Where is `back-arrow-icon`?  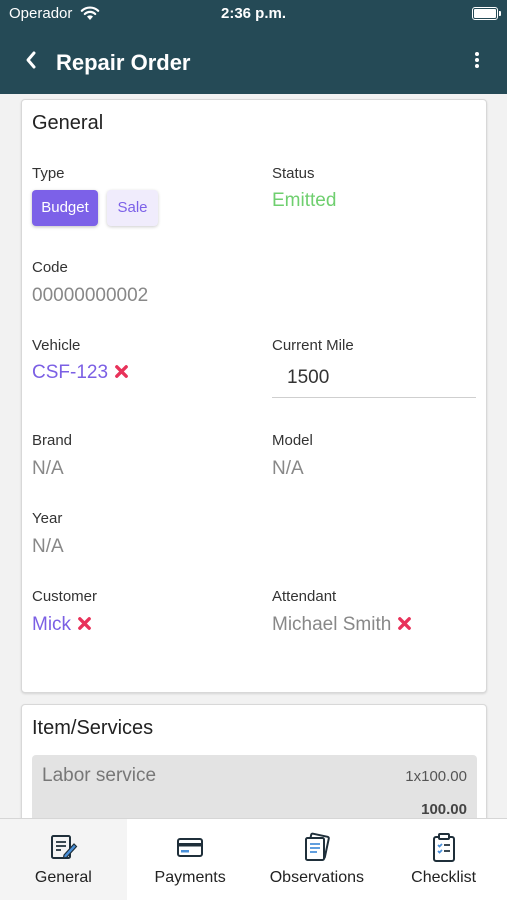 back-arrow-icon is located at coordinates (32, 60).